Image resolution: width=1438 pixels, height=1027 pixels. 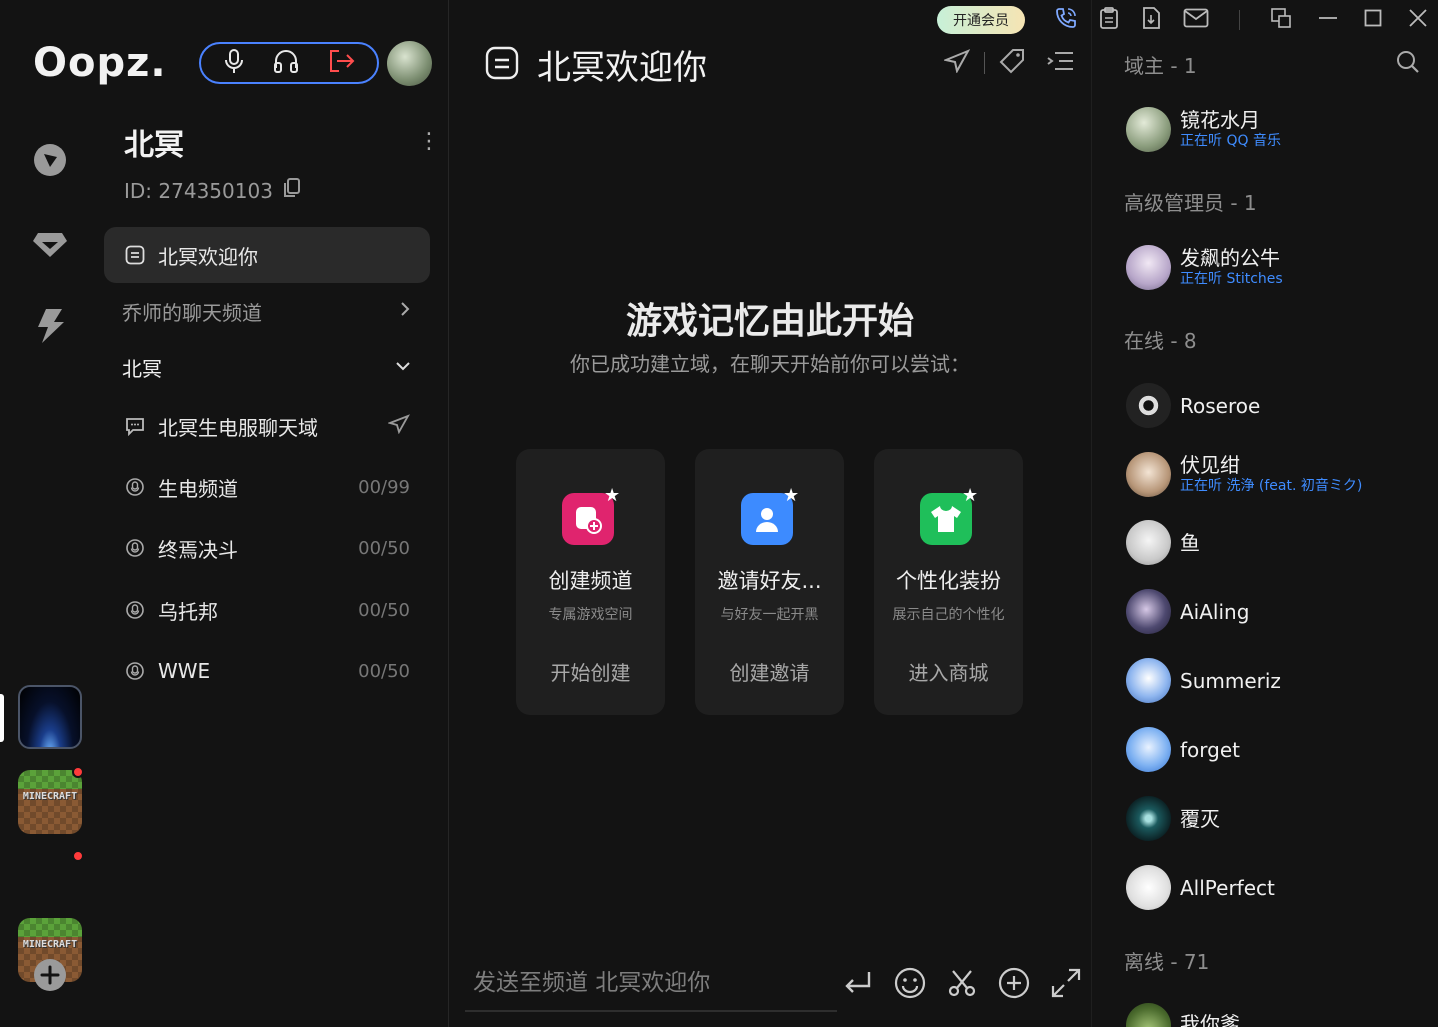 I want to click on voice-channel-item: 乌托邦 00/50, so click(x=267, y=610).